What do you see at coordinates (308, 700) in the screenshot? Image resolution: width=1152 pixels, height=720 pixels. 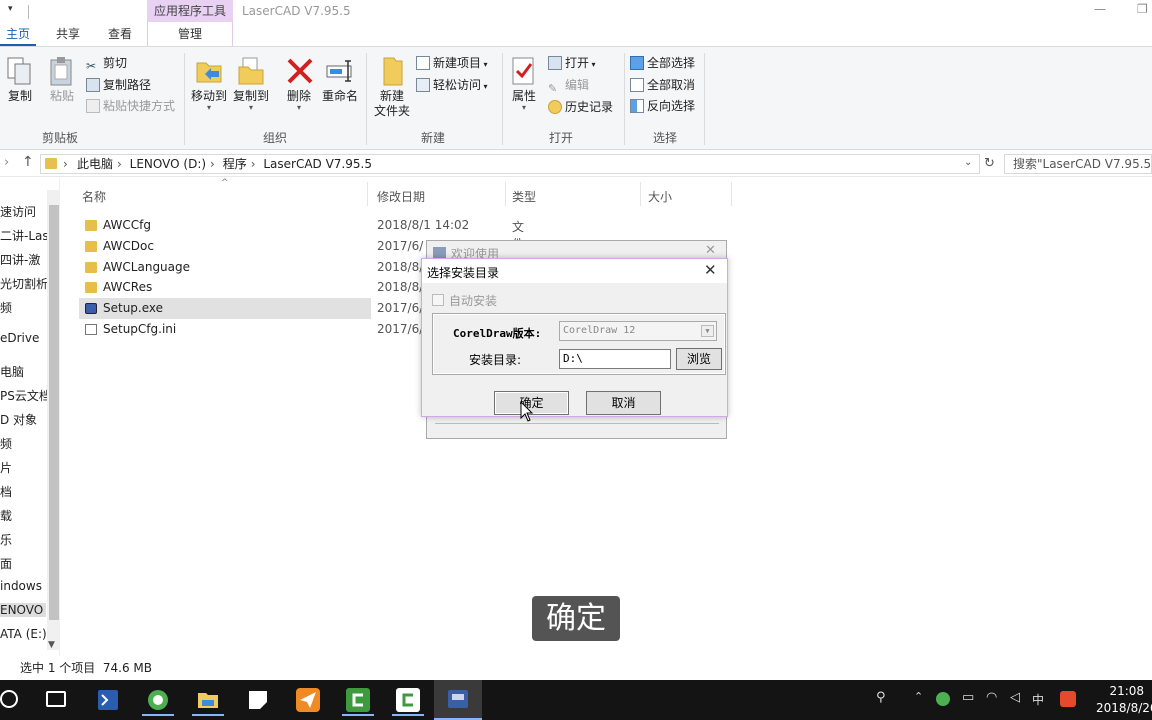 I see `taskbar-app-send` at bounding box center [308, 700].